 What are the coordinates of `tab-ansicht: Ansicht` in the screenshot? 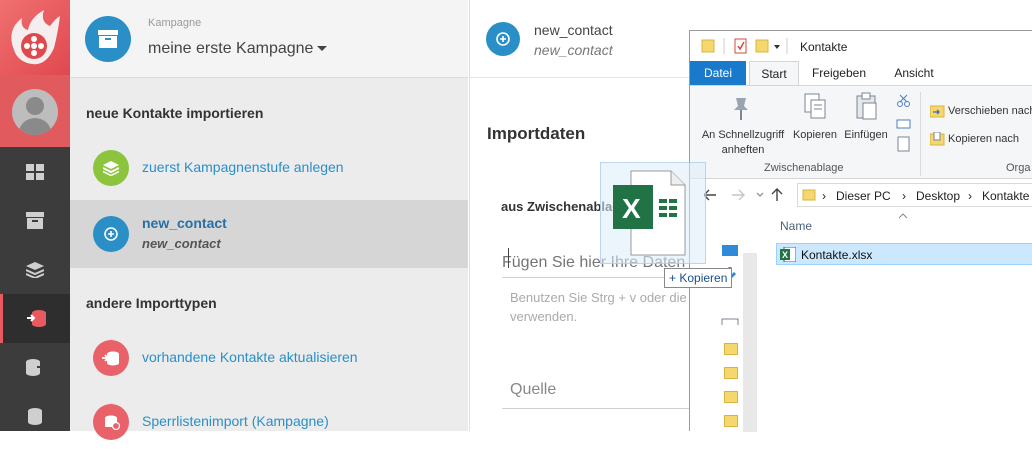 It's located at (914, 73).